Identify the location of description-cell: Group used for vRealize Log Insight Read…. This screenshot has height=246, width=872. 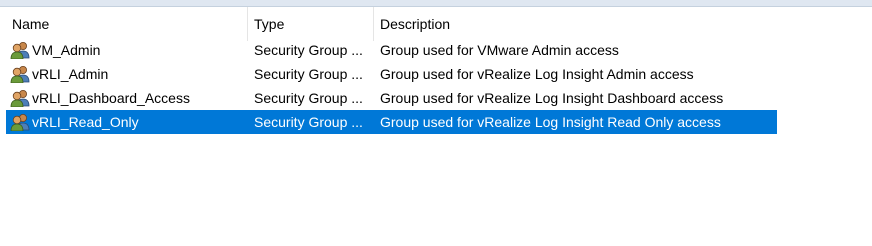
(550, 122).